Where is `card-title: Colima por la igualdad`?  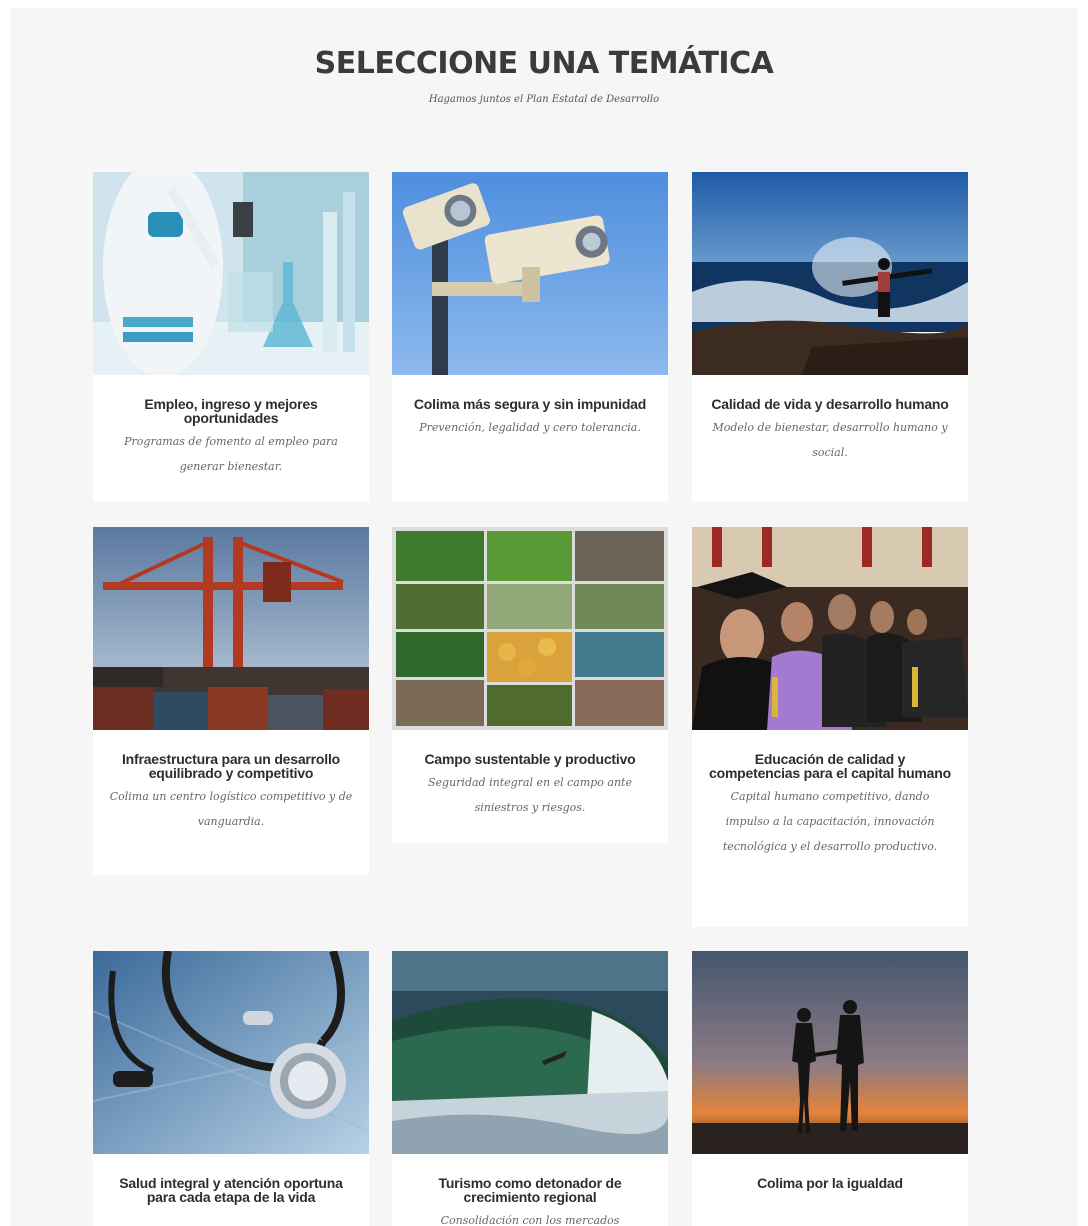 card-title: Colima por la igualdad is located at coordinates (830, 1183).